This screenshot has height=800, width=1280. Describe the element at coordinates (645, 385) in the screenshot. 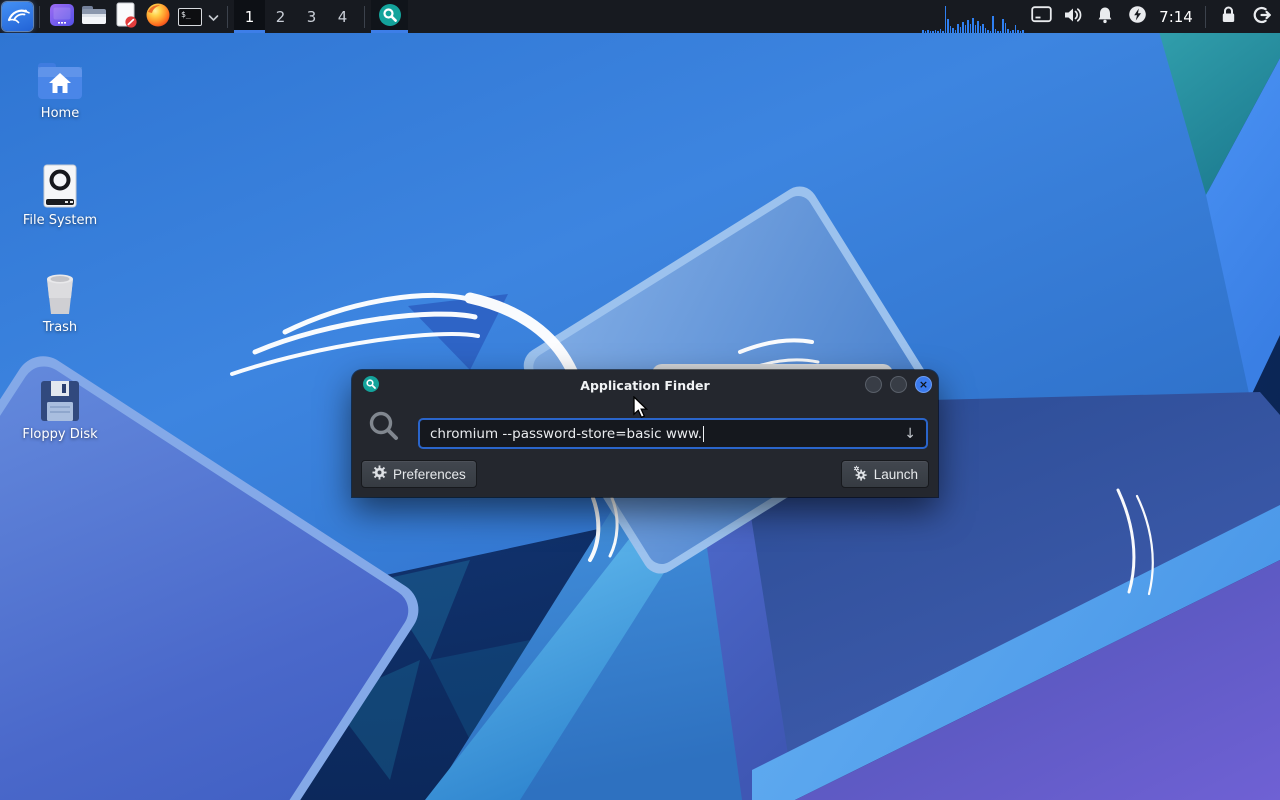

I see `window-title: Application Finder` at that location.